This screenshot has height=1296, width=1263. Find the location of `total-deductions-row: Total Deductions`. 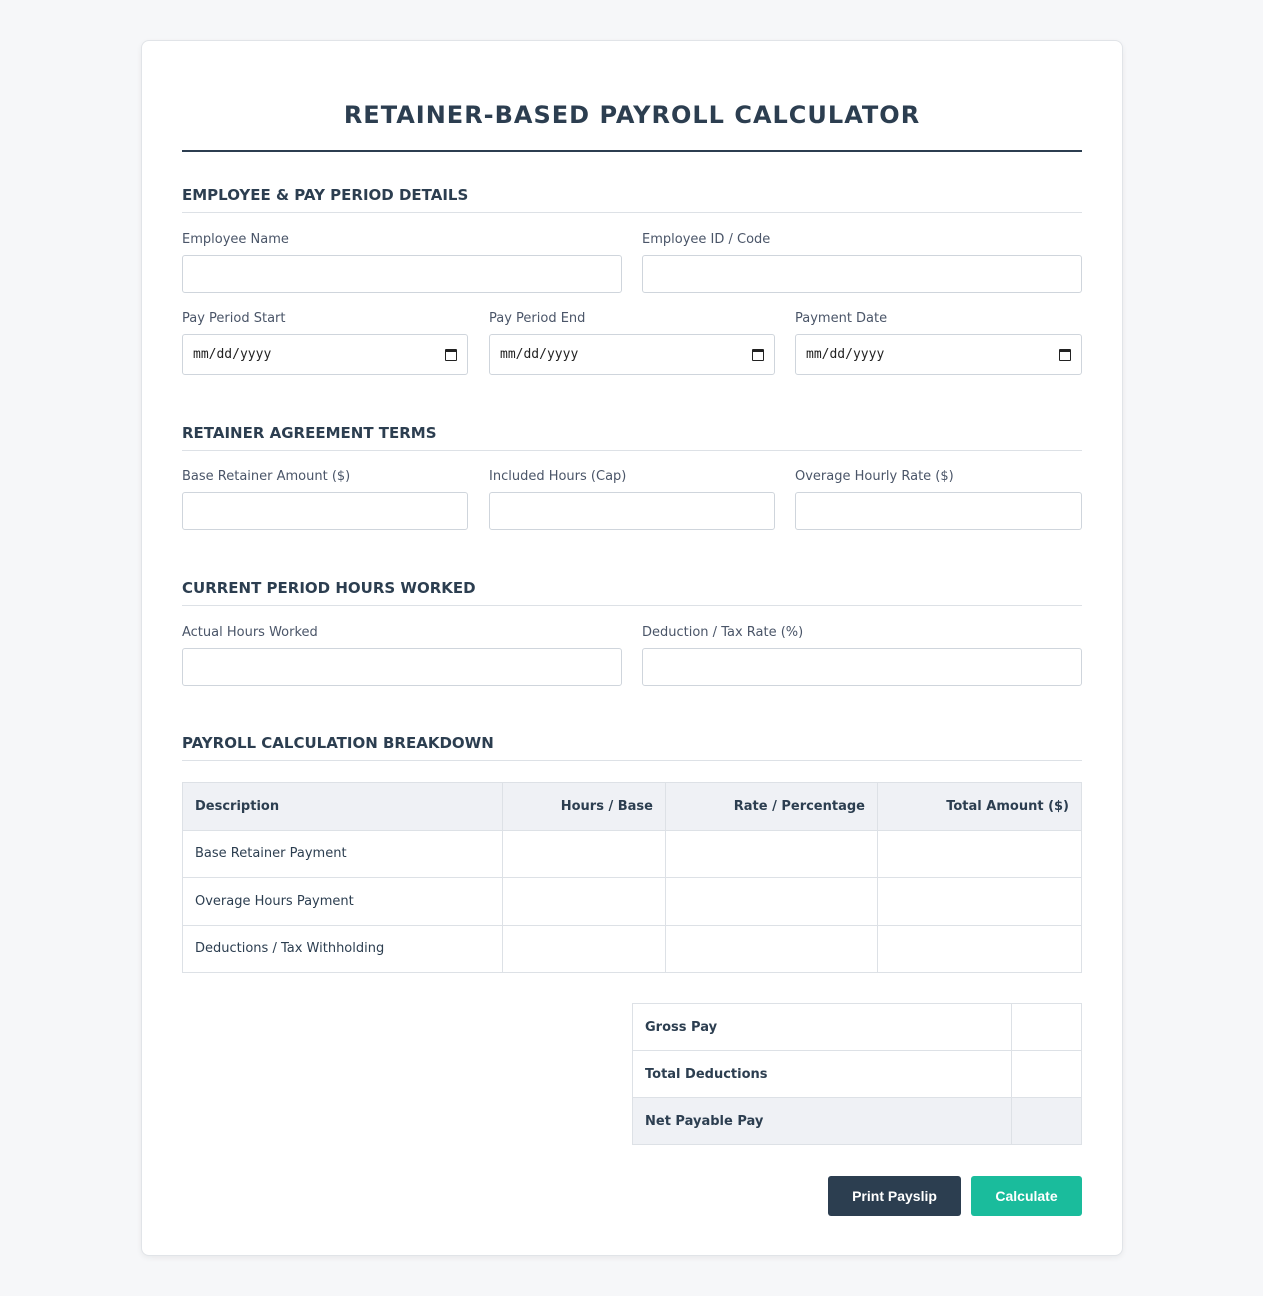

total-deductions-row: Total Deductions is located at coordinates (857, 1074).